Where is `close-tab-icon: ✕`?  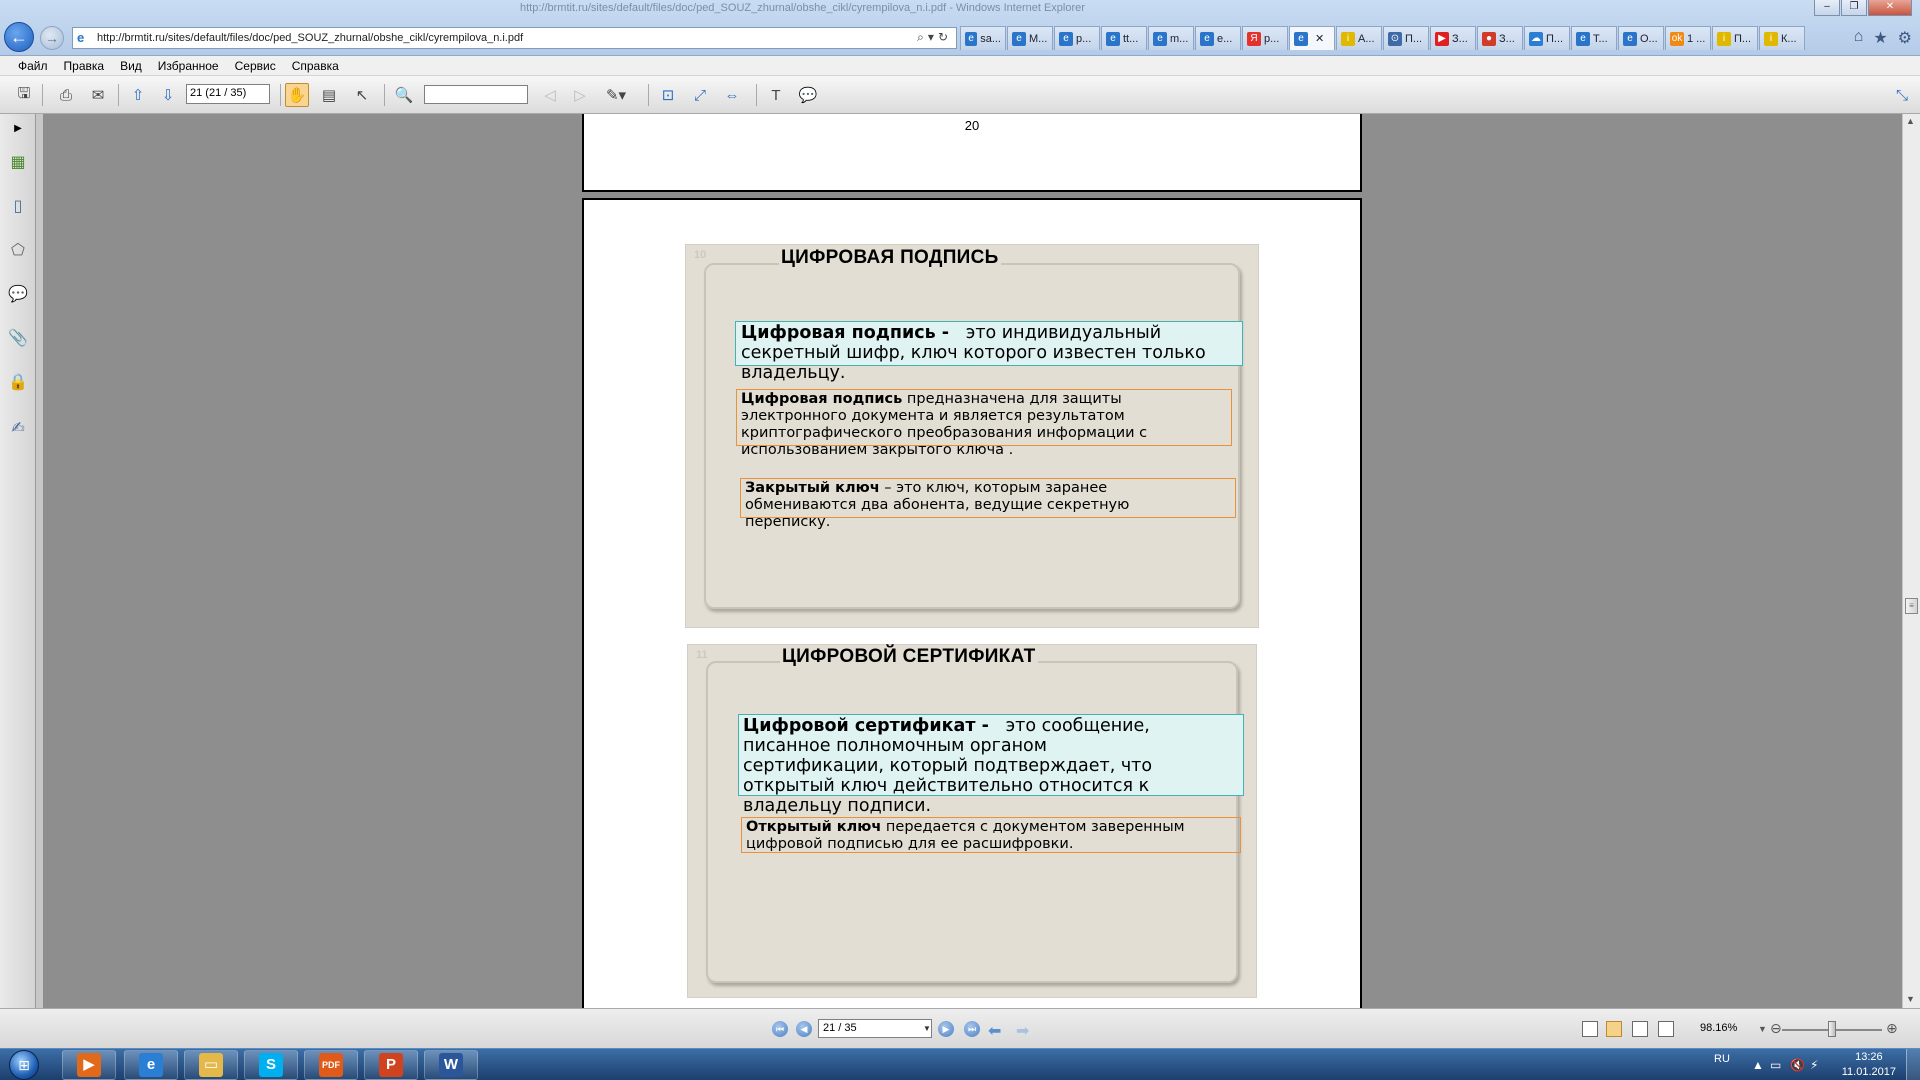 close-tab-icon: ✕ is located at coordinates (1319, 38).